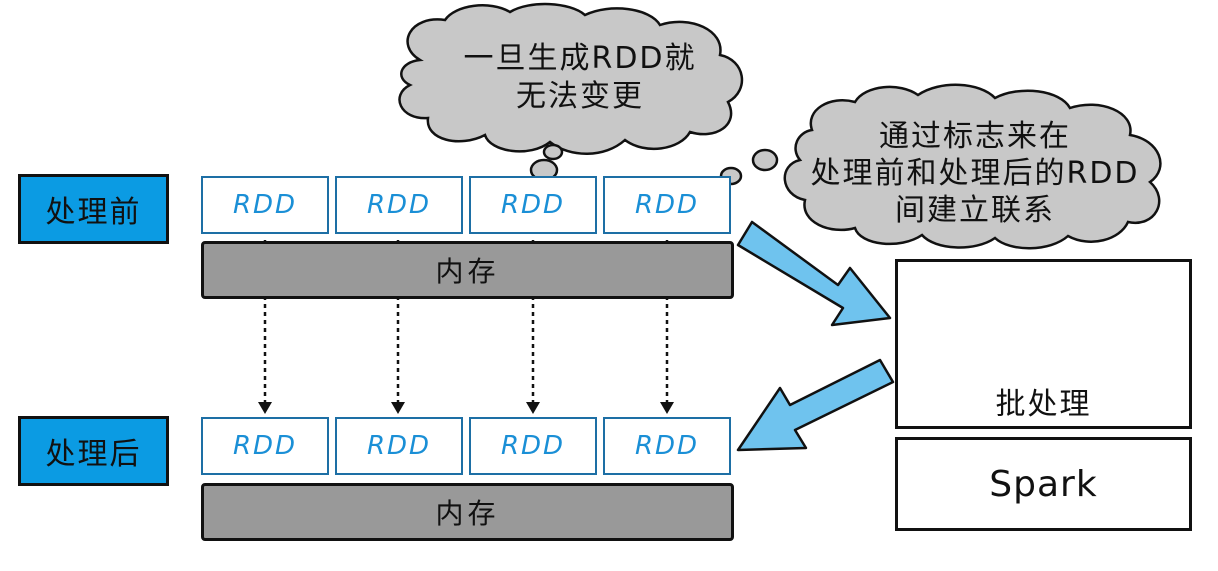 The height and width of the screenshot is (571, 1218). I want to click on batch-processing-box: 批处理, so click(1043, 344).